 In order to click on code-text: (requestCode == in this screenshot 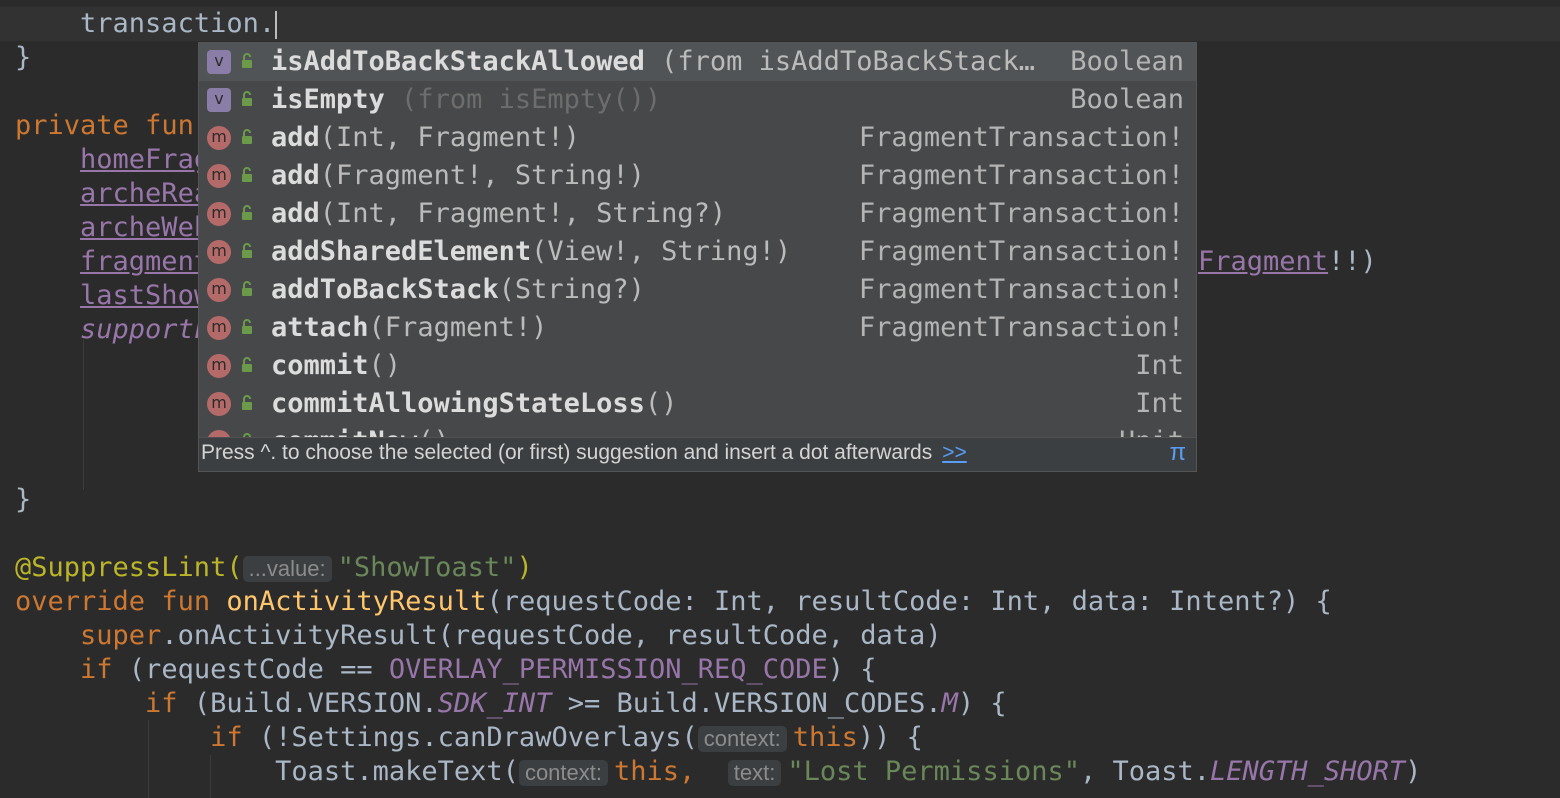, I will do `click(250, 669)`.